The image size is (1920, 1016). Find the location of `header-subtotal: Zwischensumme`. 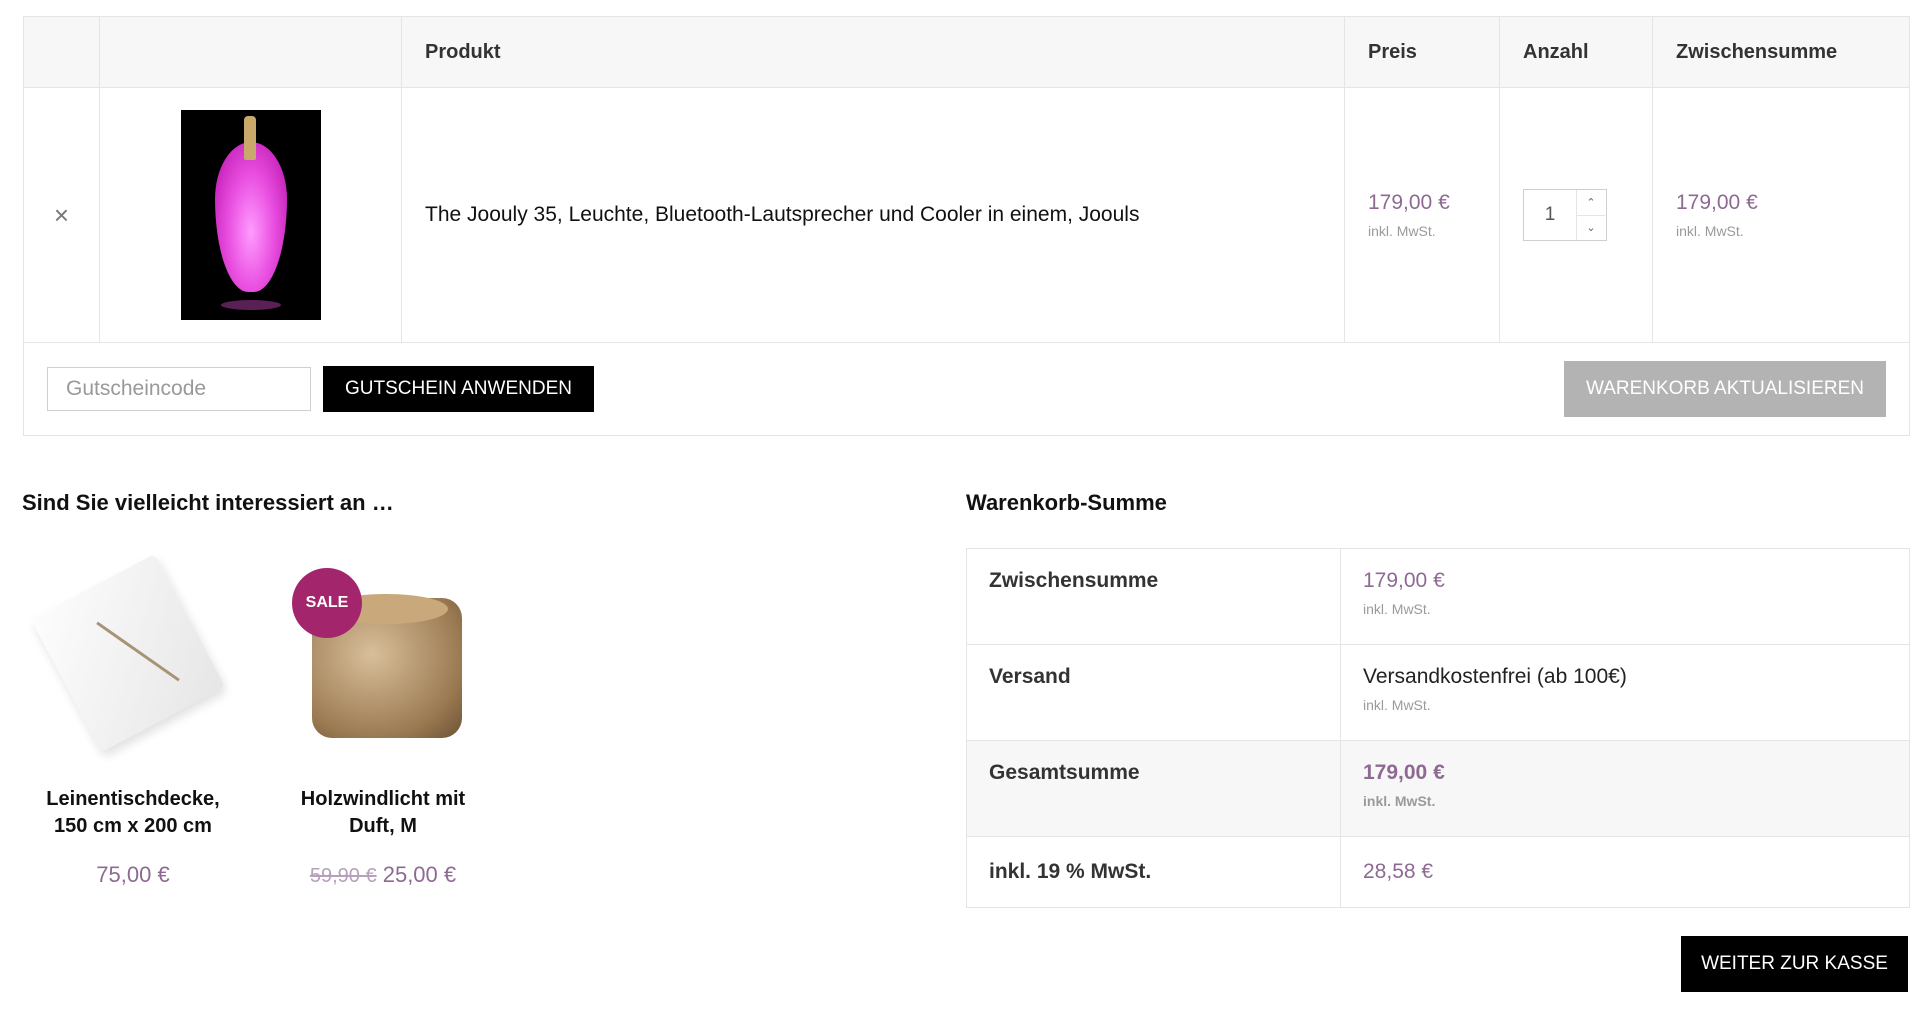

header-subtotal: Zwischensumme is located at coordinates (1780, 52).